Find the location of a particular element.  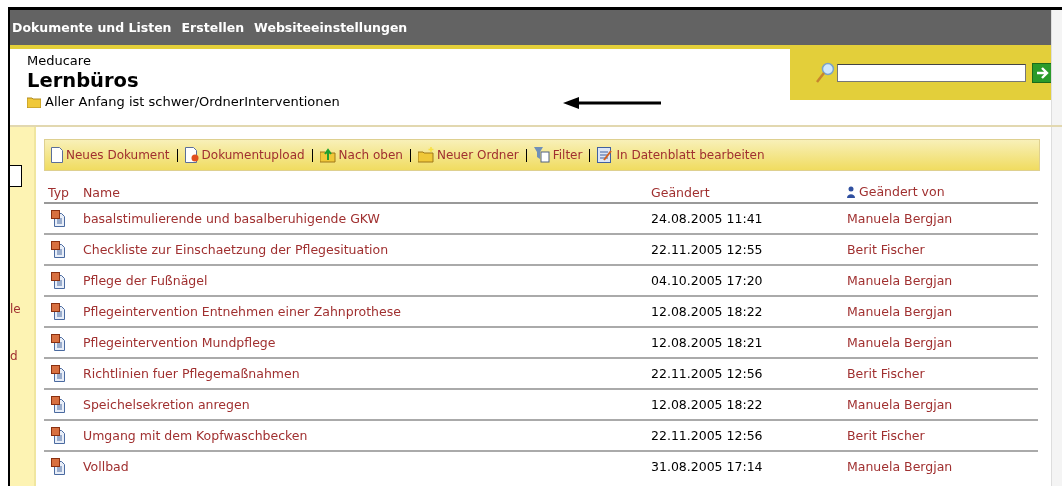

breadcrumb: Aller Anfang ist schwer/OrdnerInterventionen is located at coordinates (192, 101).